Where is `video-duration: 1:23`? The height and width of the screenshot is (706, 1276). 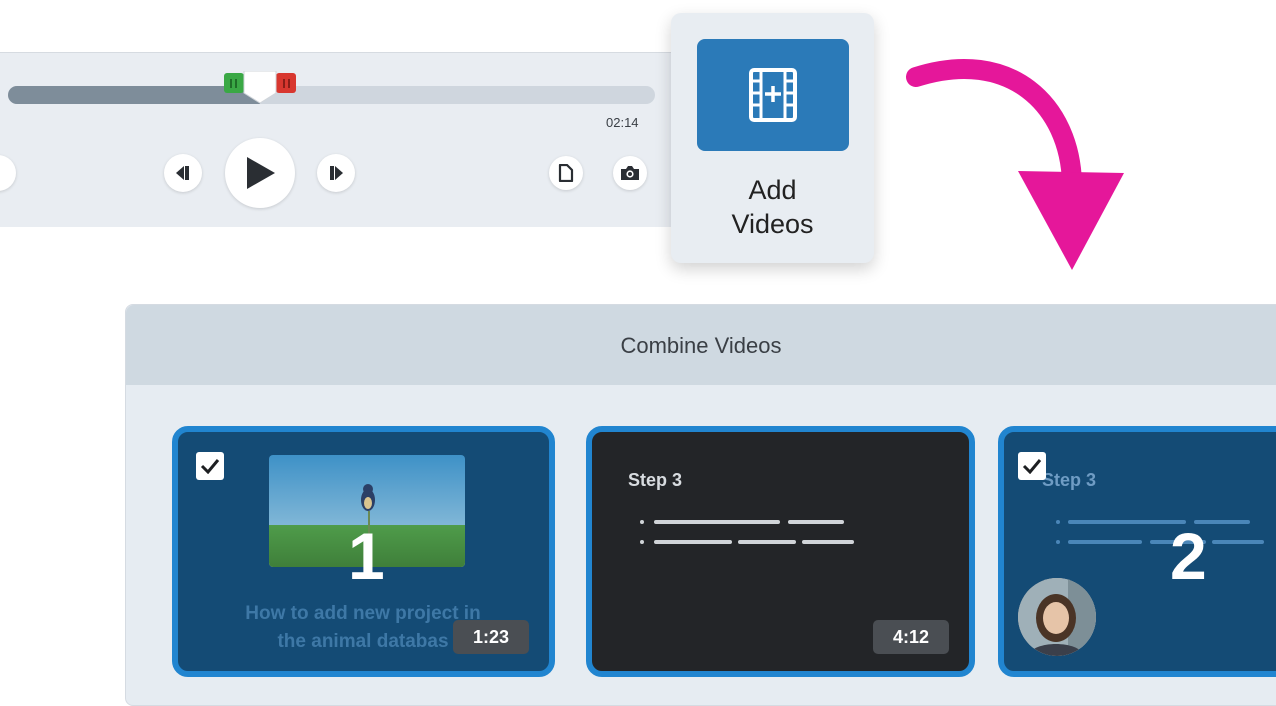
video-duration: 1:23 is located at coordinates (491, 637).